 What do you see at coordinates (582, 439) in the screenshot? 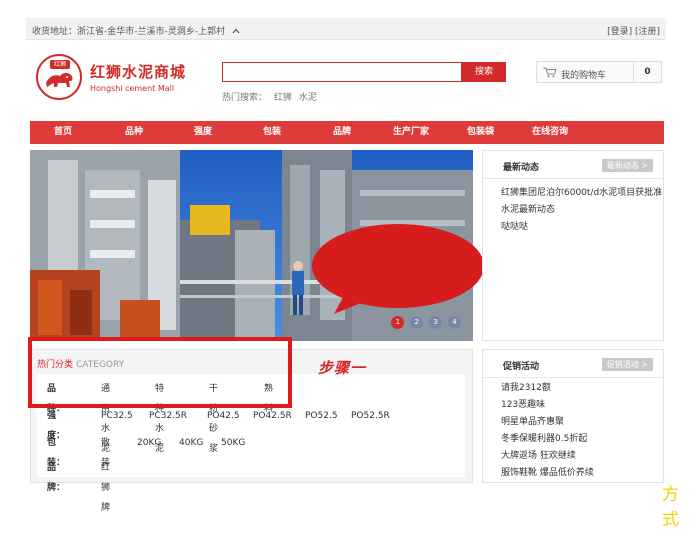
I see `promo-item: 冬季保暖利器0.5折起` at bounding box center [582, 439].